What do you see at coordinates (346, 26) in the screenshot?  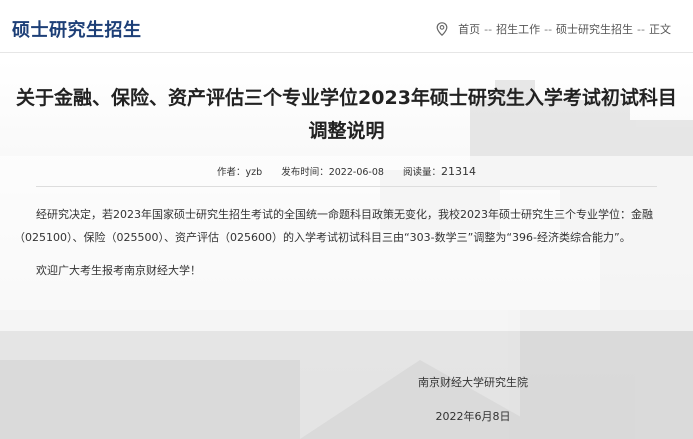 I see `site-header: 硕士研究生招生 首页 -- 招生工作 -- 硕士研究生招生 -- 正文` at bounding box center [346, 26].